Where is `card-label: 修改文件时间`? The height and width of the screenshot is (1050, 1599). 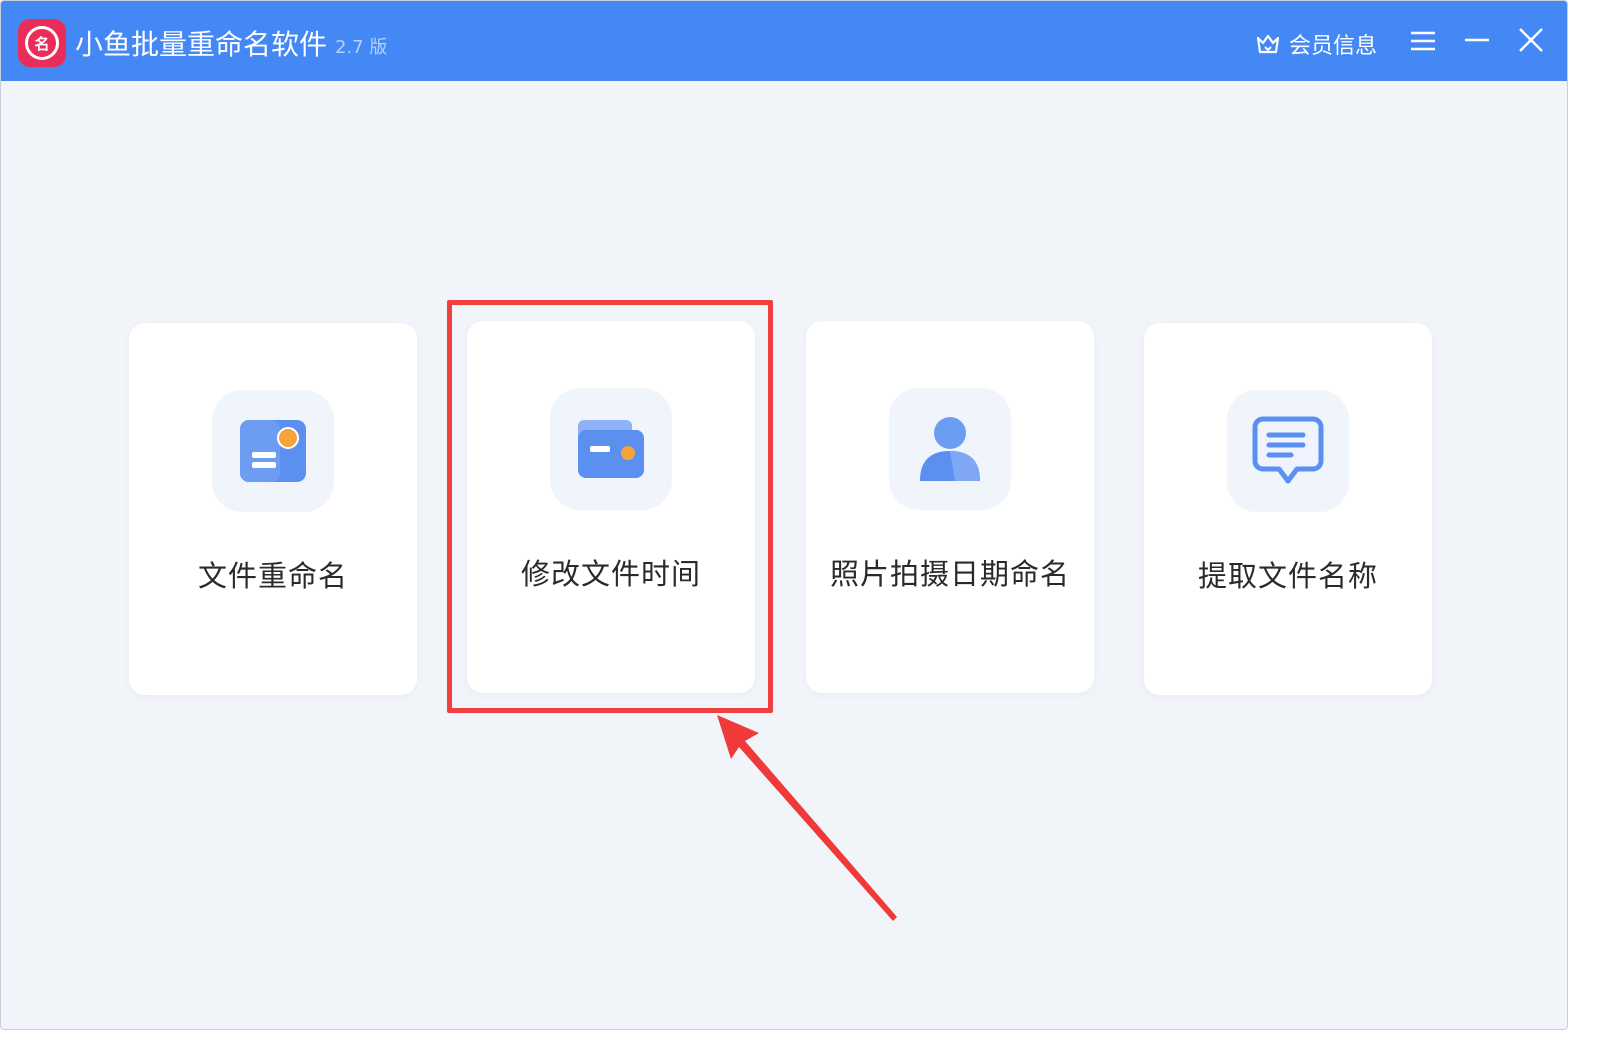
card-label: 修改文件时间 is located at coordinates (610, 574).